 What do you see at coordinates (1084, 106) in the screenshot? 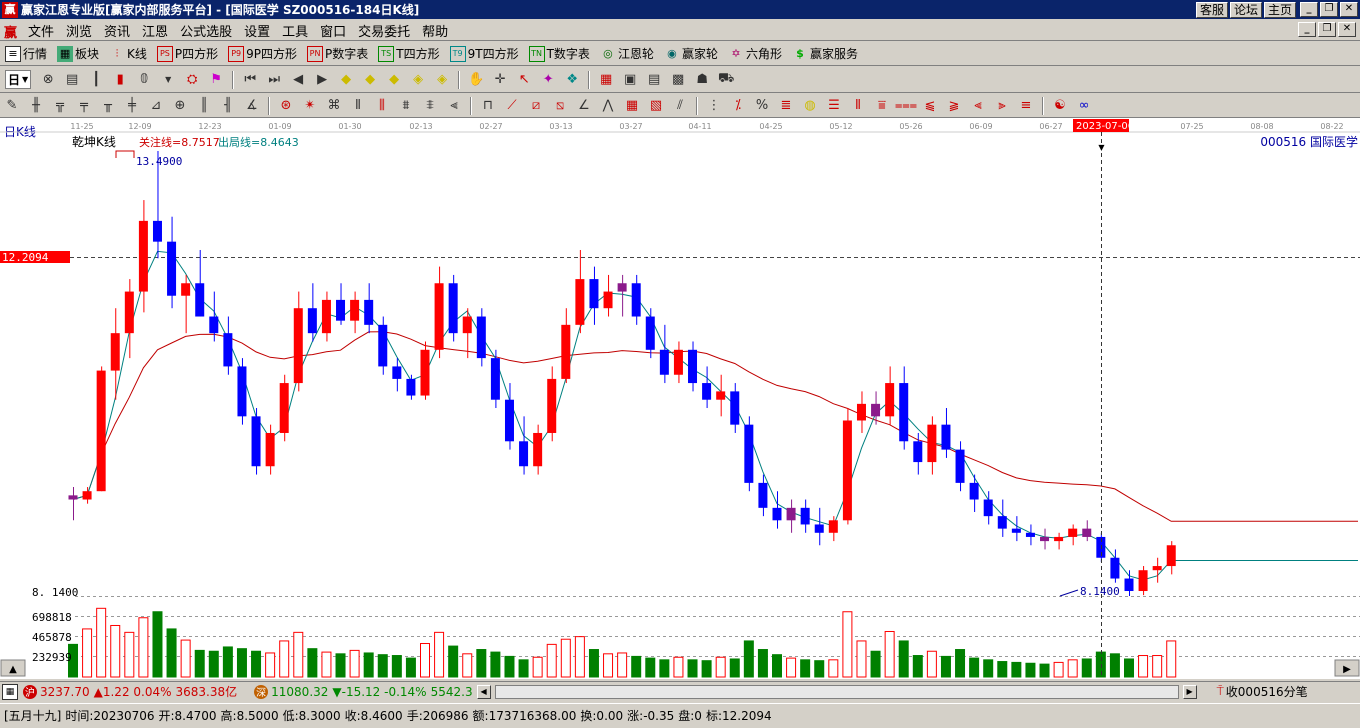
I see `infinity-icon: ∞` at bounding box center [1084, 106].